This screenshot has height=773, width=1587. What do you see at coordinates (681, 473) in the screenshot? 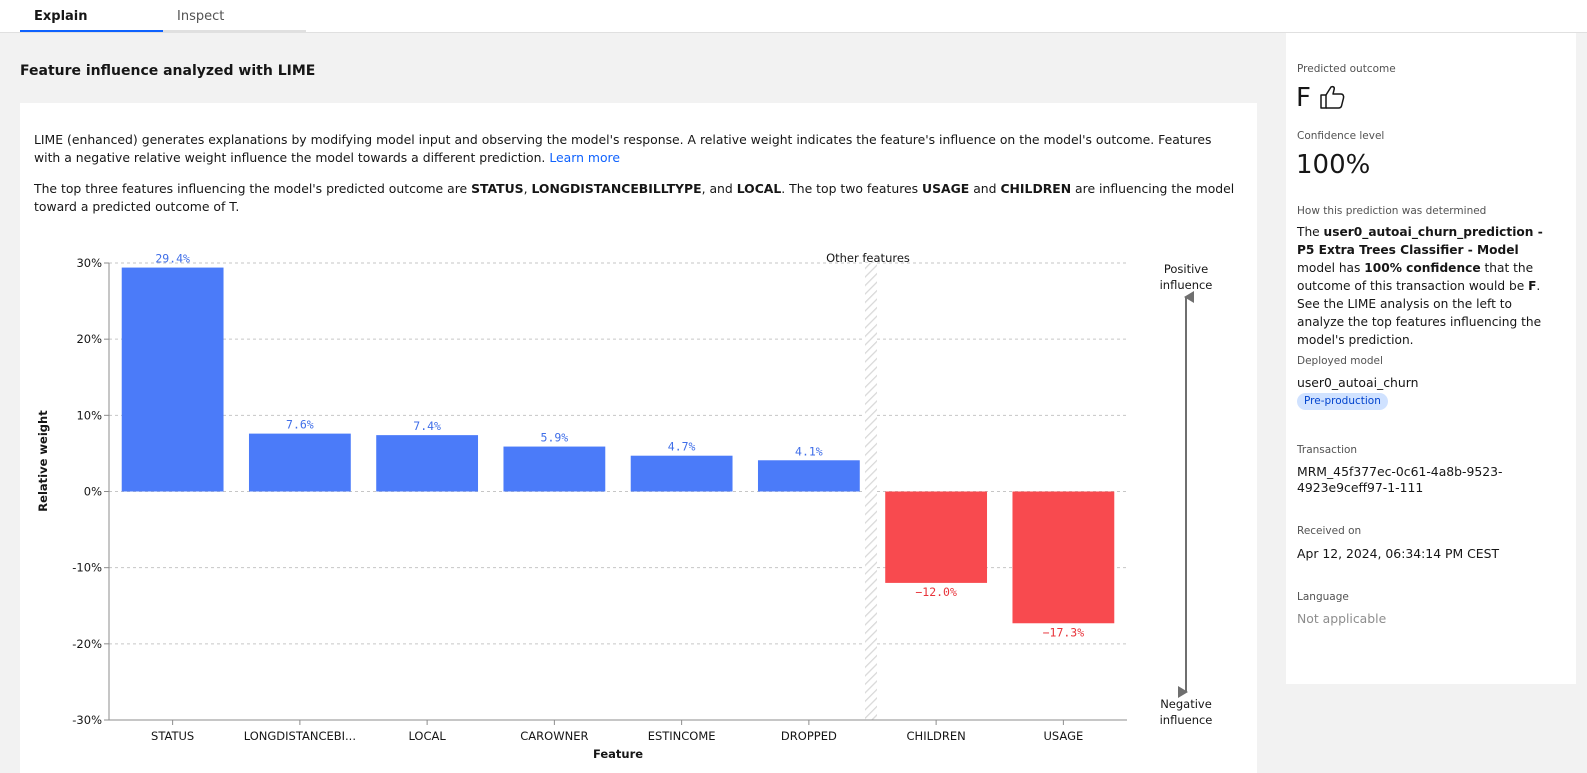
I see `bar-estincome` at bounding box center [681, 473].